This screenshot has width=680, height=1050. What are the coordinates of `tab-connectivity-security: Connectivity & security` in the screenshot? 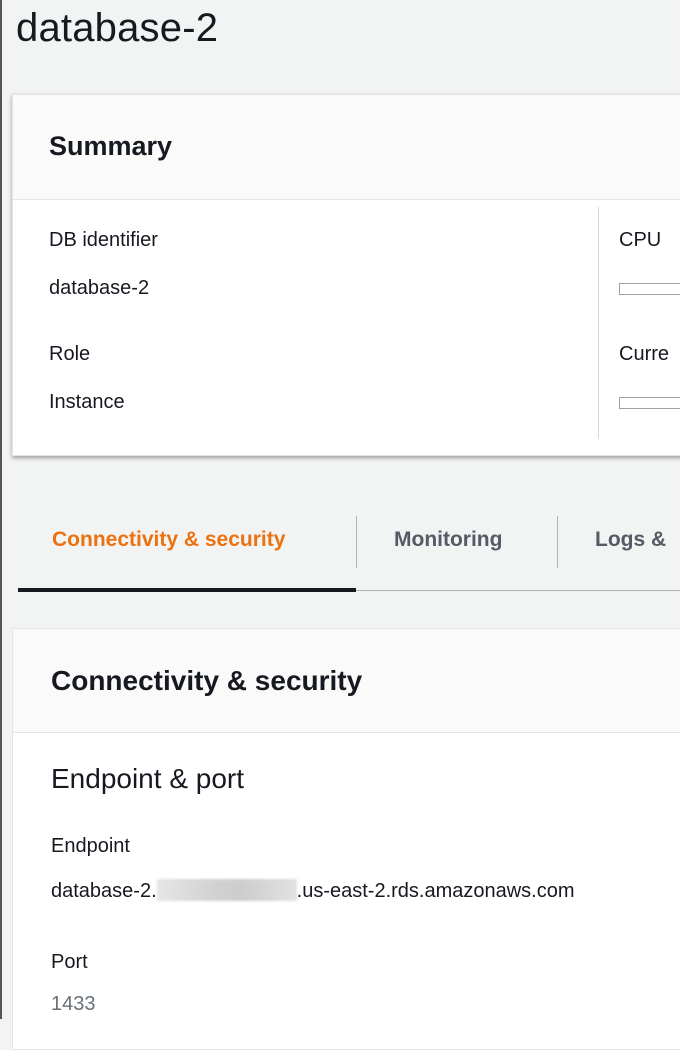 It's located at (168, 540).